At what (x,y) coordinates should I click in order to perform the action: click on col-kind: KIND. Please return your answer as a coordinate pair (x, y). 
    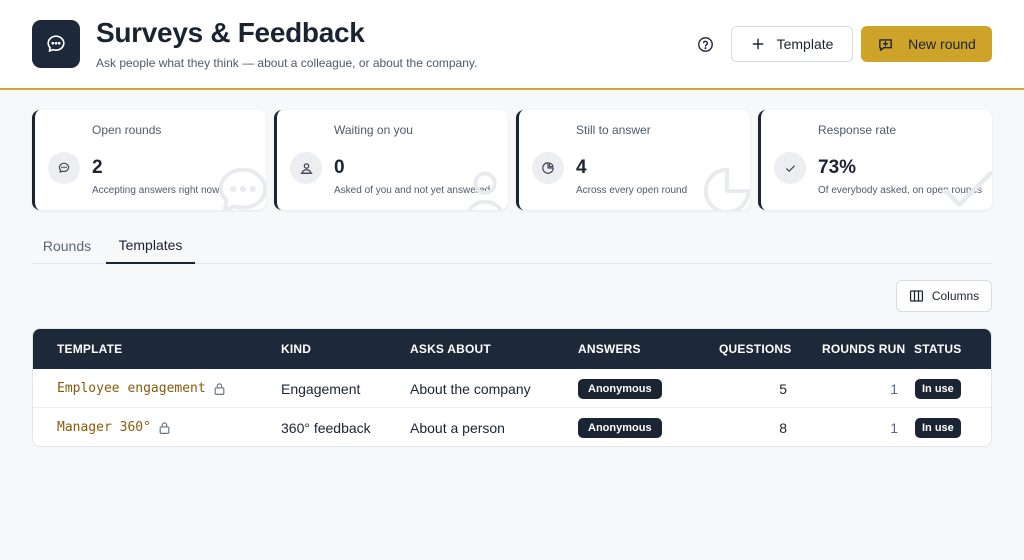
    Looking at the image, I should click on (296, 349).